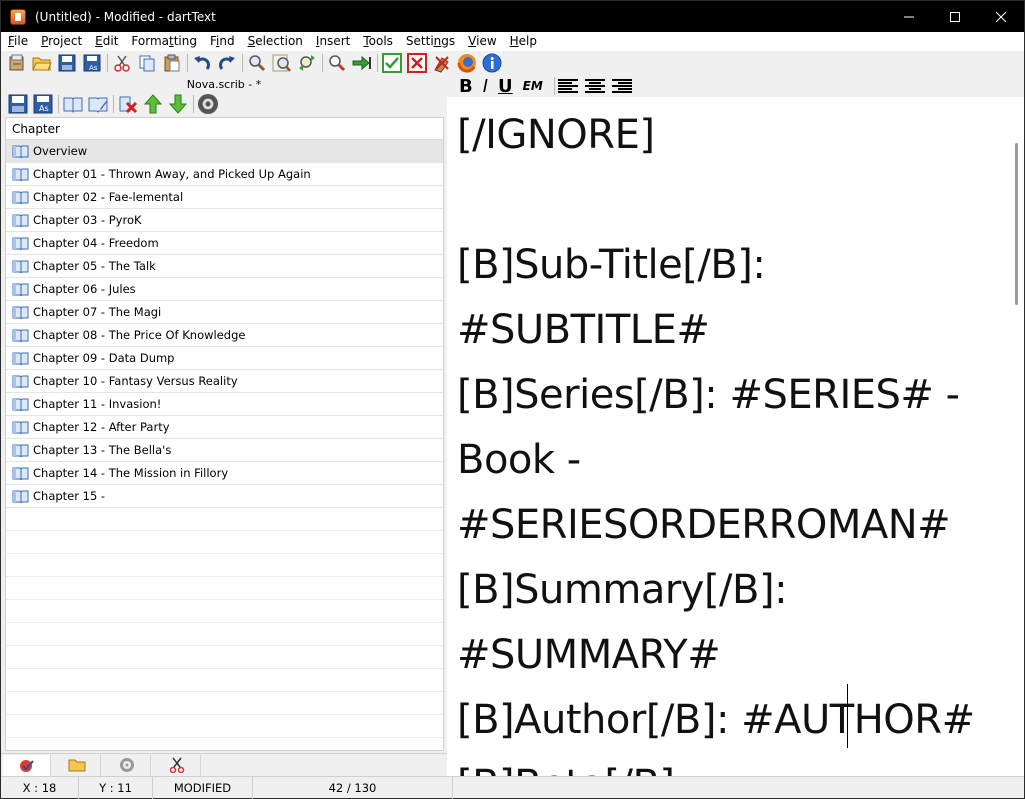  I want to click on list-item-label: Chapter 13 - The Bella's, so click(102, 450).